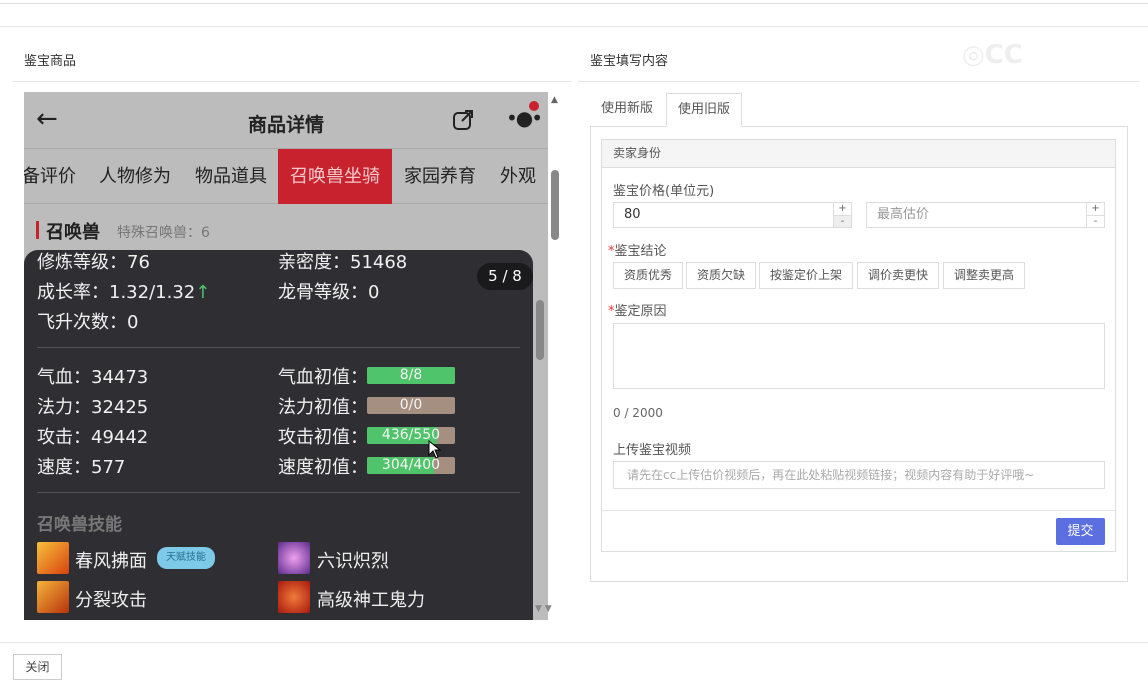 This screenshot has height=680, width=1148. I want to click on conclusion-option: 调价卖更快, so click(898, 275).